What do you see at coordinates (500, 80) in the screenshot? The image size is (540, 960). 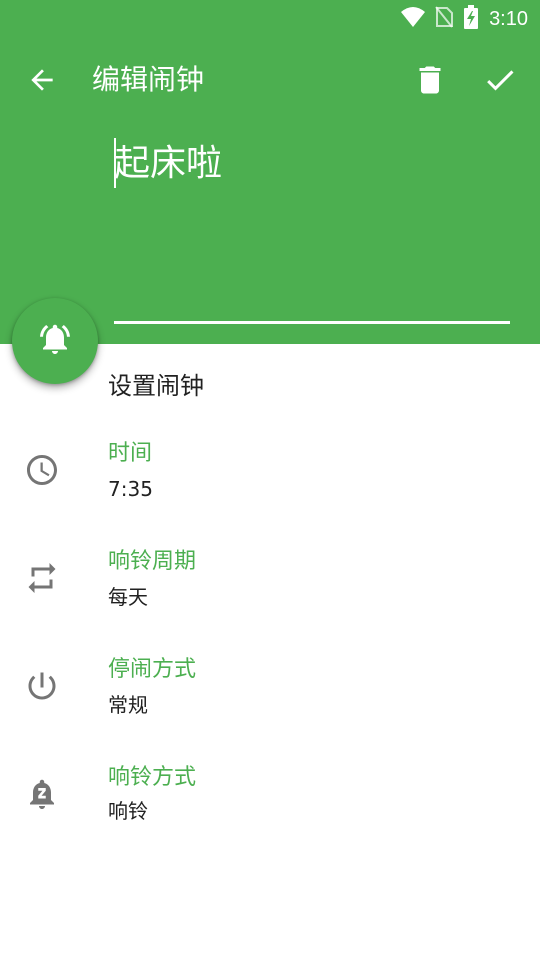 I see `check-icon` at bounding box center [500, 80].